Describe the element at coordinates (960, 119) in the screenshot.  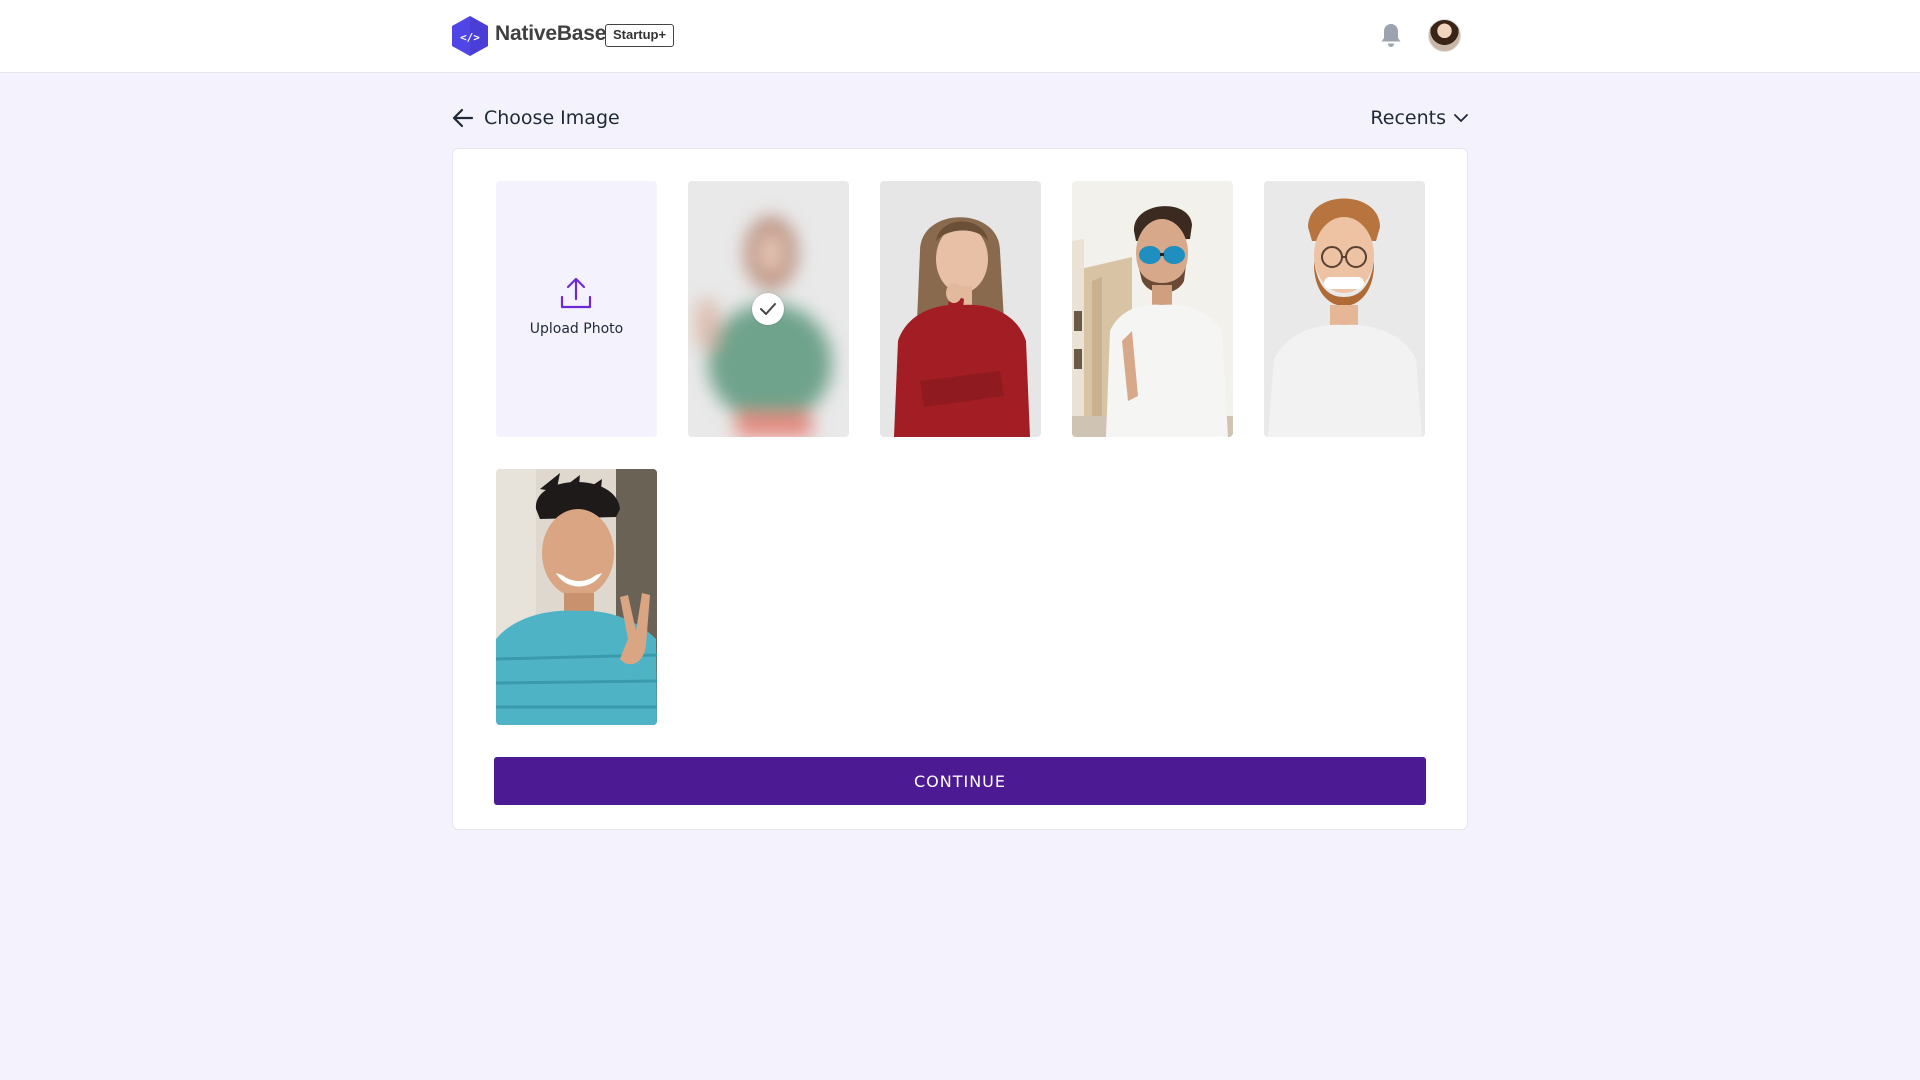
I see `page-header: Choose Image Recents` at that location.